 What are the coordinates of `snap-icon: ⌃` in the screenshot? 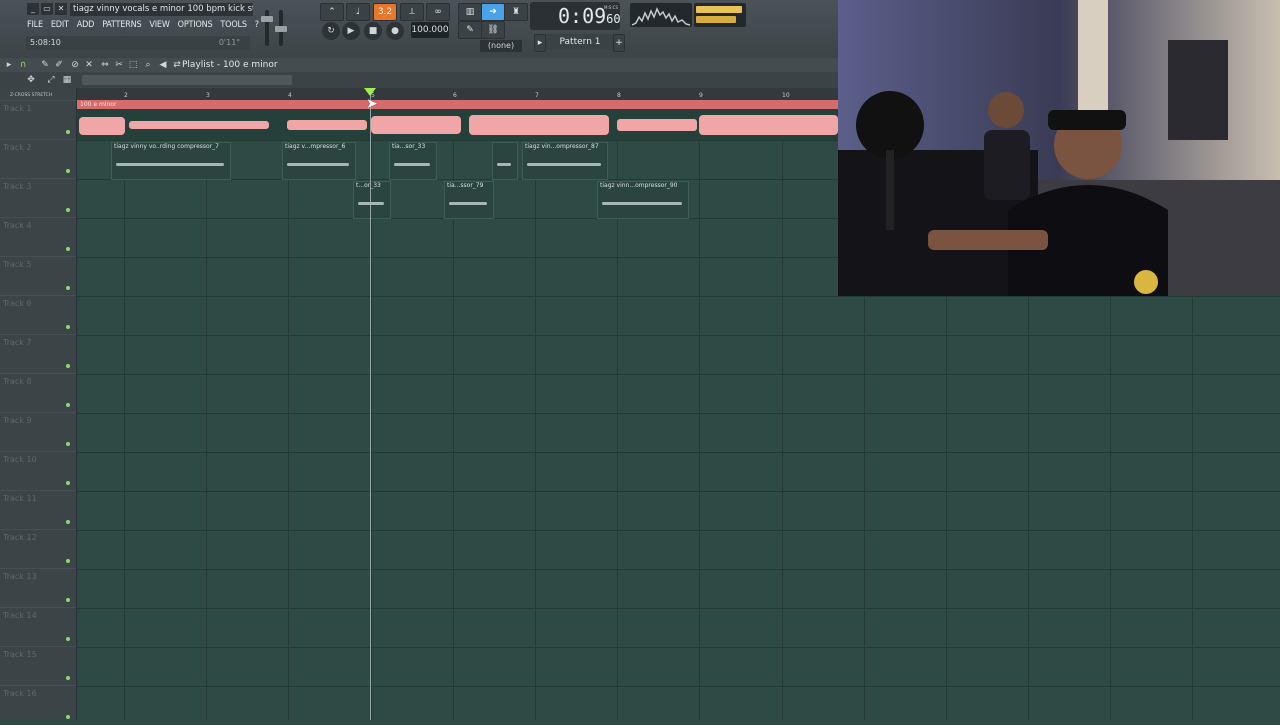 It's located at (332, 12).